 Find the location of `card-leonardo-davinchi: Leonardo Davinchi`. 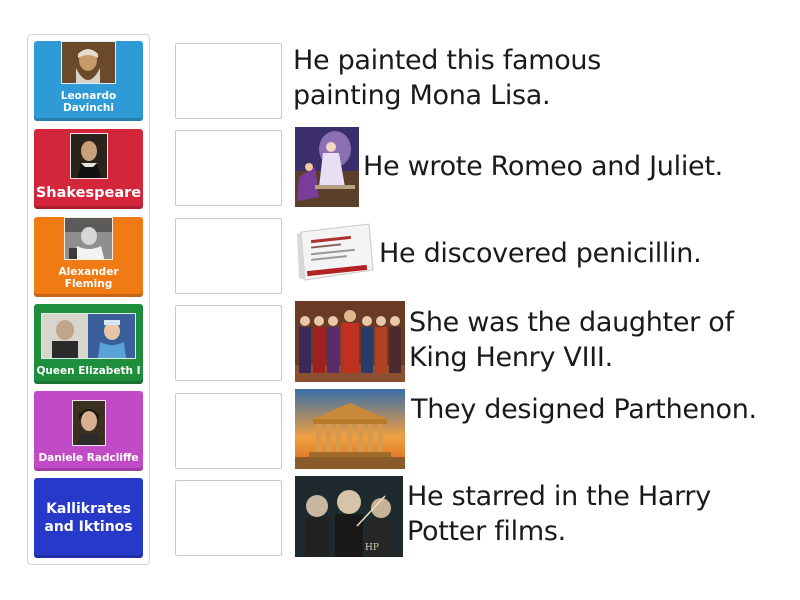

card-leonardo-davinchi: Leonardo Davinchi is located at coordinates (88, 81).